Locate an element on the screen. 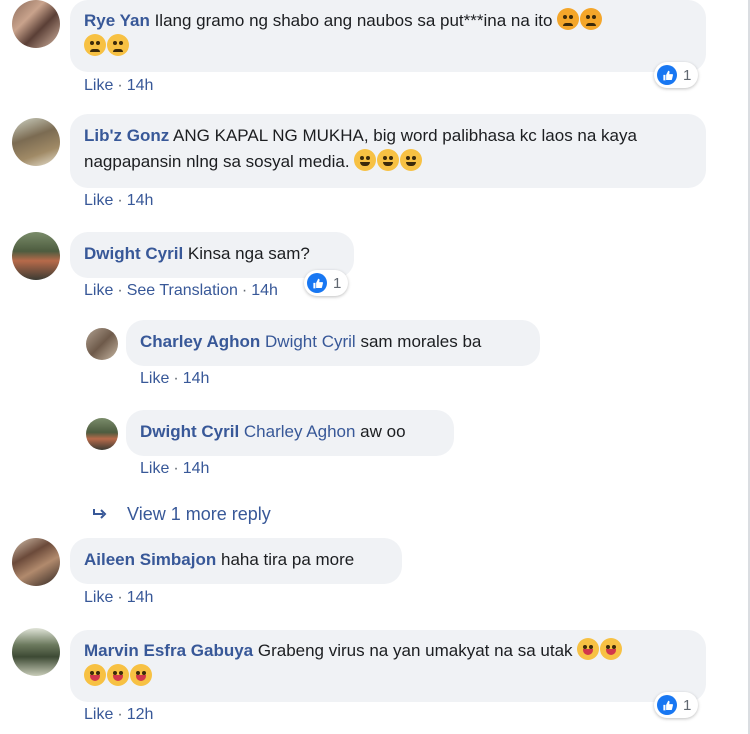  reply-author: Charley Aghon is located at coordinates (200, 341).